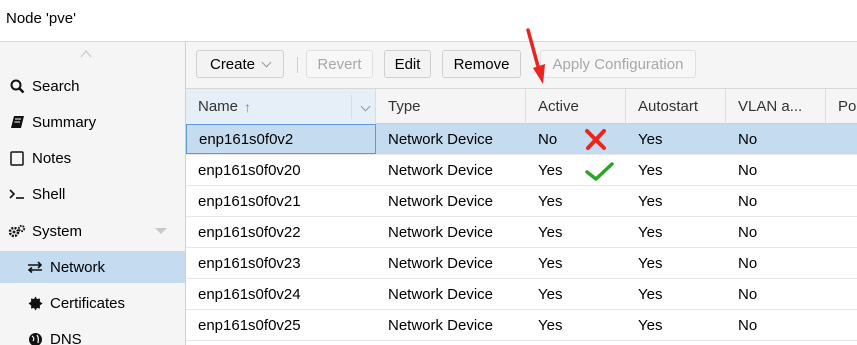 This screenshot has height=345, width=857. I want to click on sidebar-item-certificates: Certificates, so click(92, 303).